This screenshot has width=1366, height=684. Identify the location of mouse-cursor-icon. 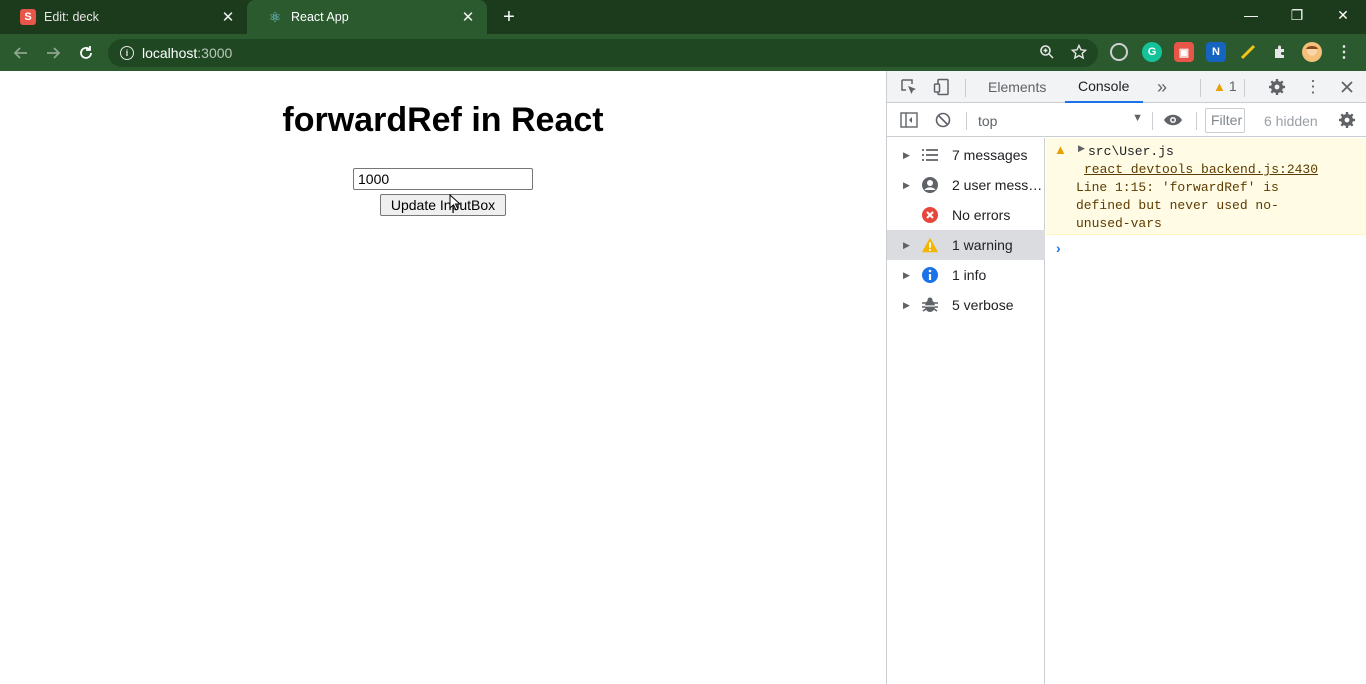
(455, 202).